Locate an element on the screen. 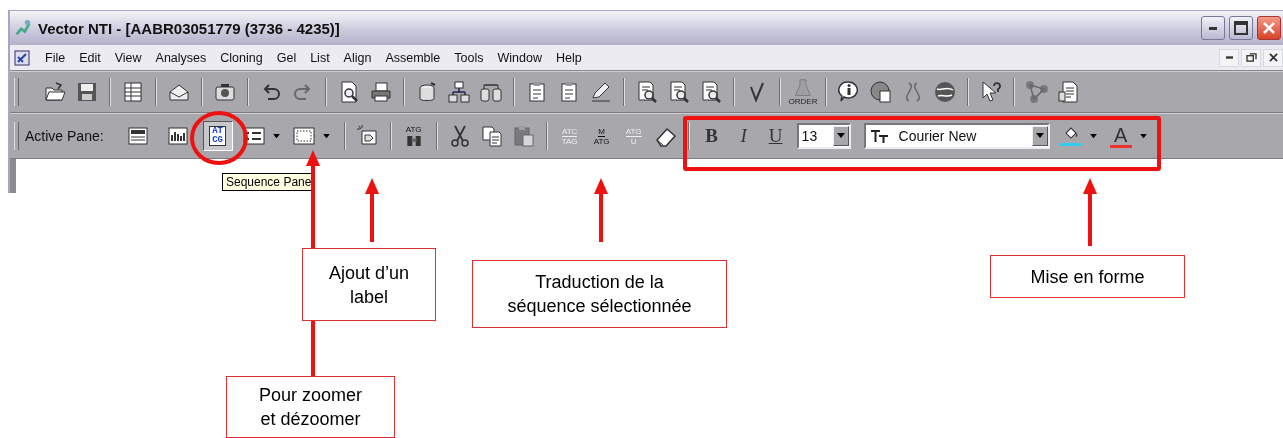  rectangle-icon is located at coordinates (303, 136).